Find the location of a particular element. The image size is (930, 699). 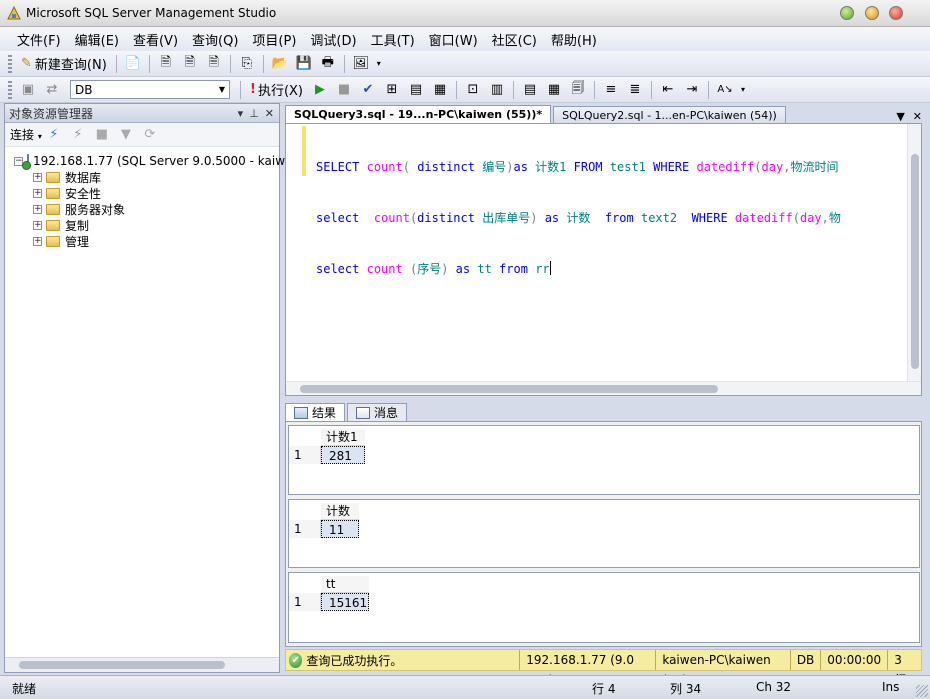

tab-sqlquery3: SQLQuery3.sql - 19...n-PC\kaiwen (55))* is located at coordinates (418, 114).